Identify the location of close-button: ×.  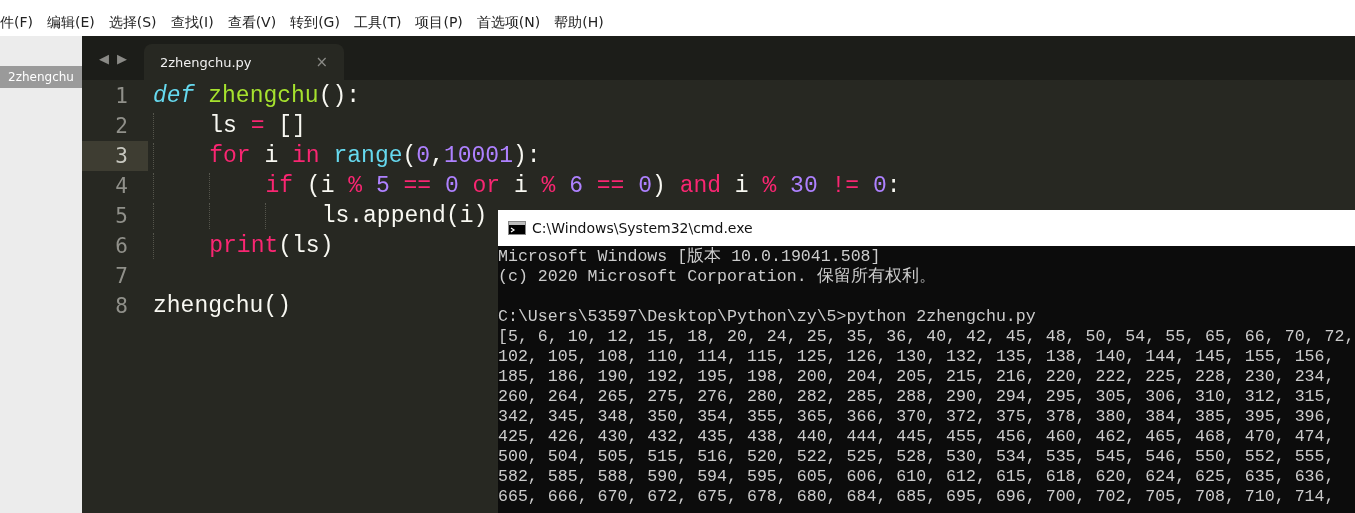
(321, 62).